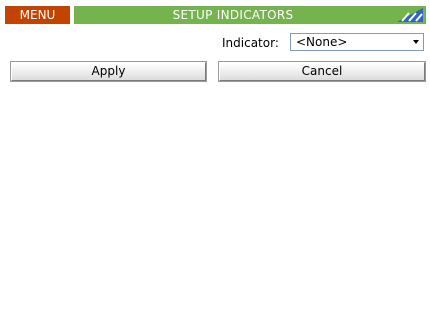  I want to click on title-bar: SETUP INDICATORS, so click(250, 15).